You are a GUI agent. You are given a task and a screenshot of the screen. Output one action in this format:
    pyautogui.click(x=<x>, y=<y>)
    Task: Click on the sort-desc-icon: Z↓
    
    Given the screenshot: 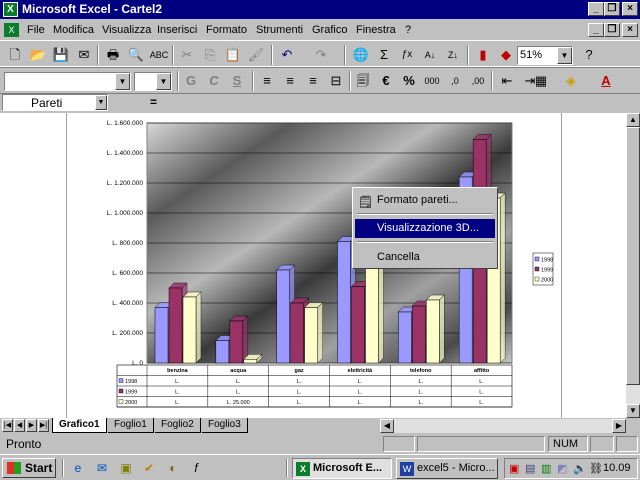 What is the action you would take?
    pyautogui.click(x=453, y=55)
    